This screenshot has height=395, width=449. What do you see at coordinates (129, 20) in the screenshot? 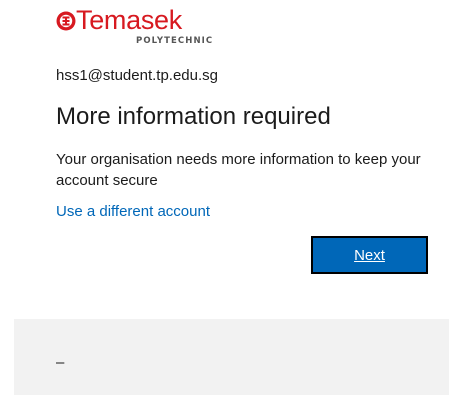
I see `logo-wordmark: Temasek` at bounding box center [129, 20].